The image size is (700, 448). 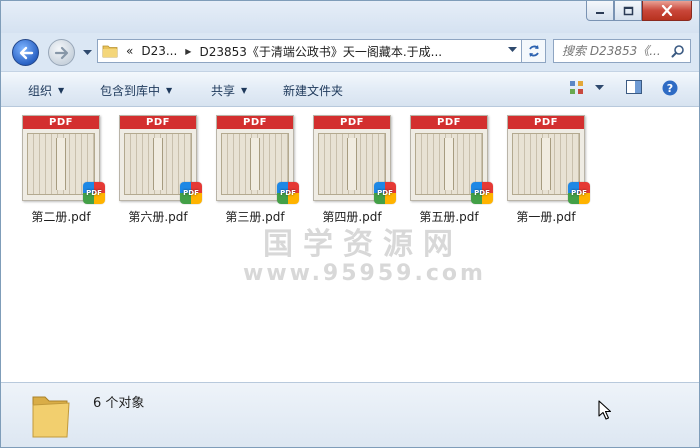 I want to click on organize-menu: 组织 ▼, so click(x=46, y=90).